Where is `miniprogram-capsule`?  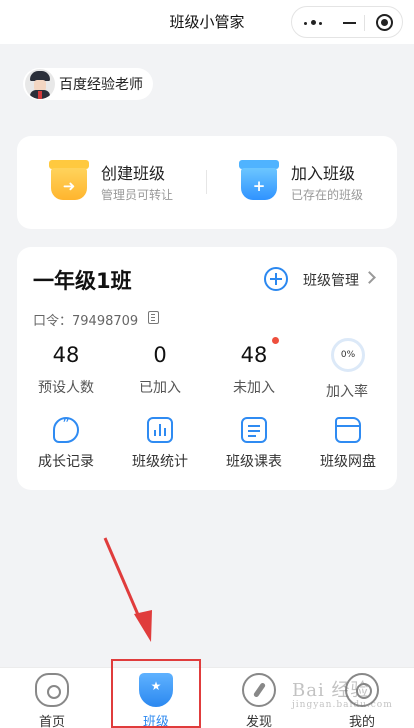
miniprogram-capsule is located at coordinates (347, 22).